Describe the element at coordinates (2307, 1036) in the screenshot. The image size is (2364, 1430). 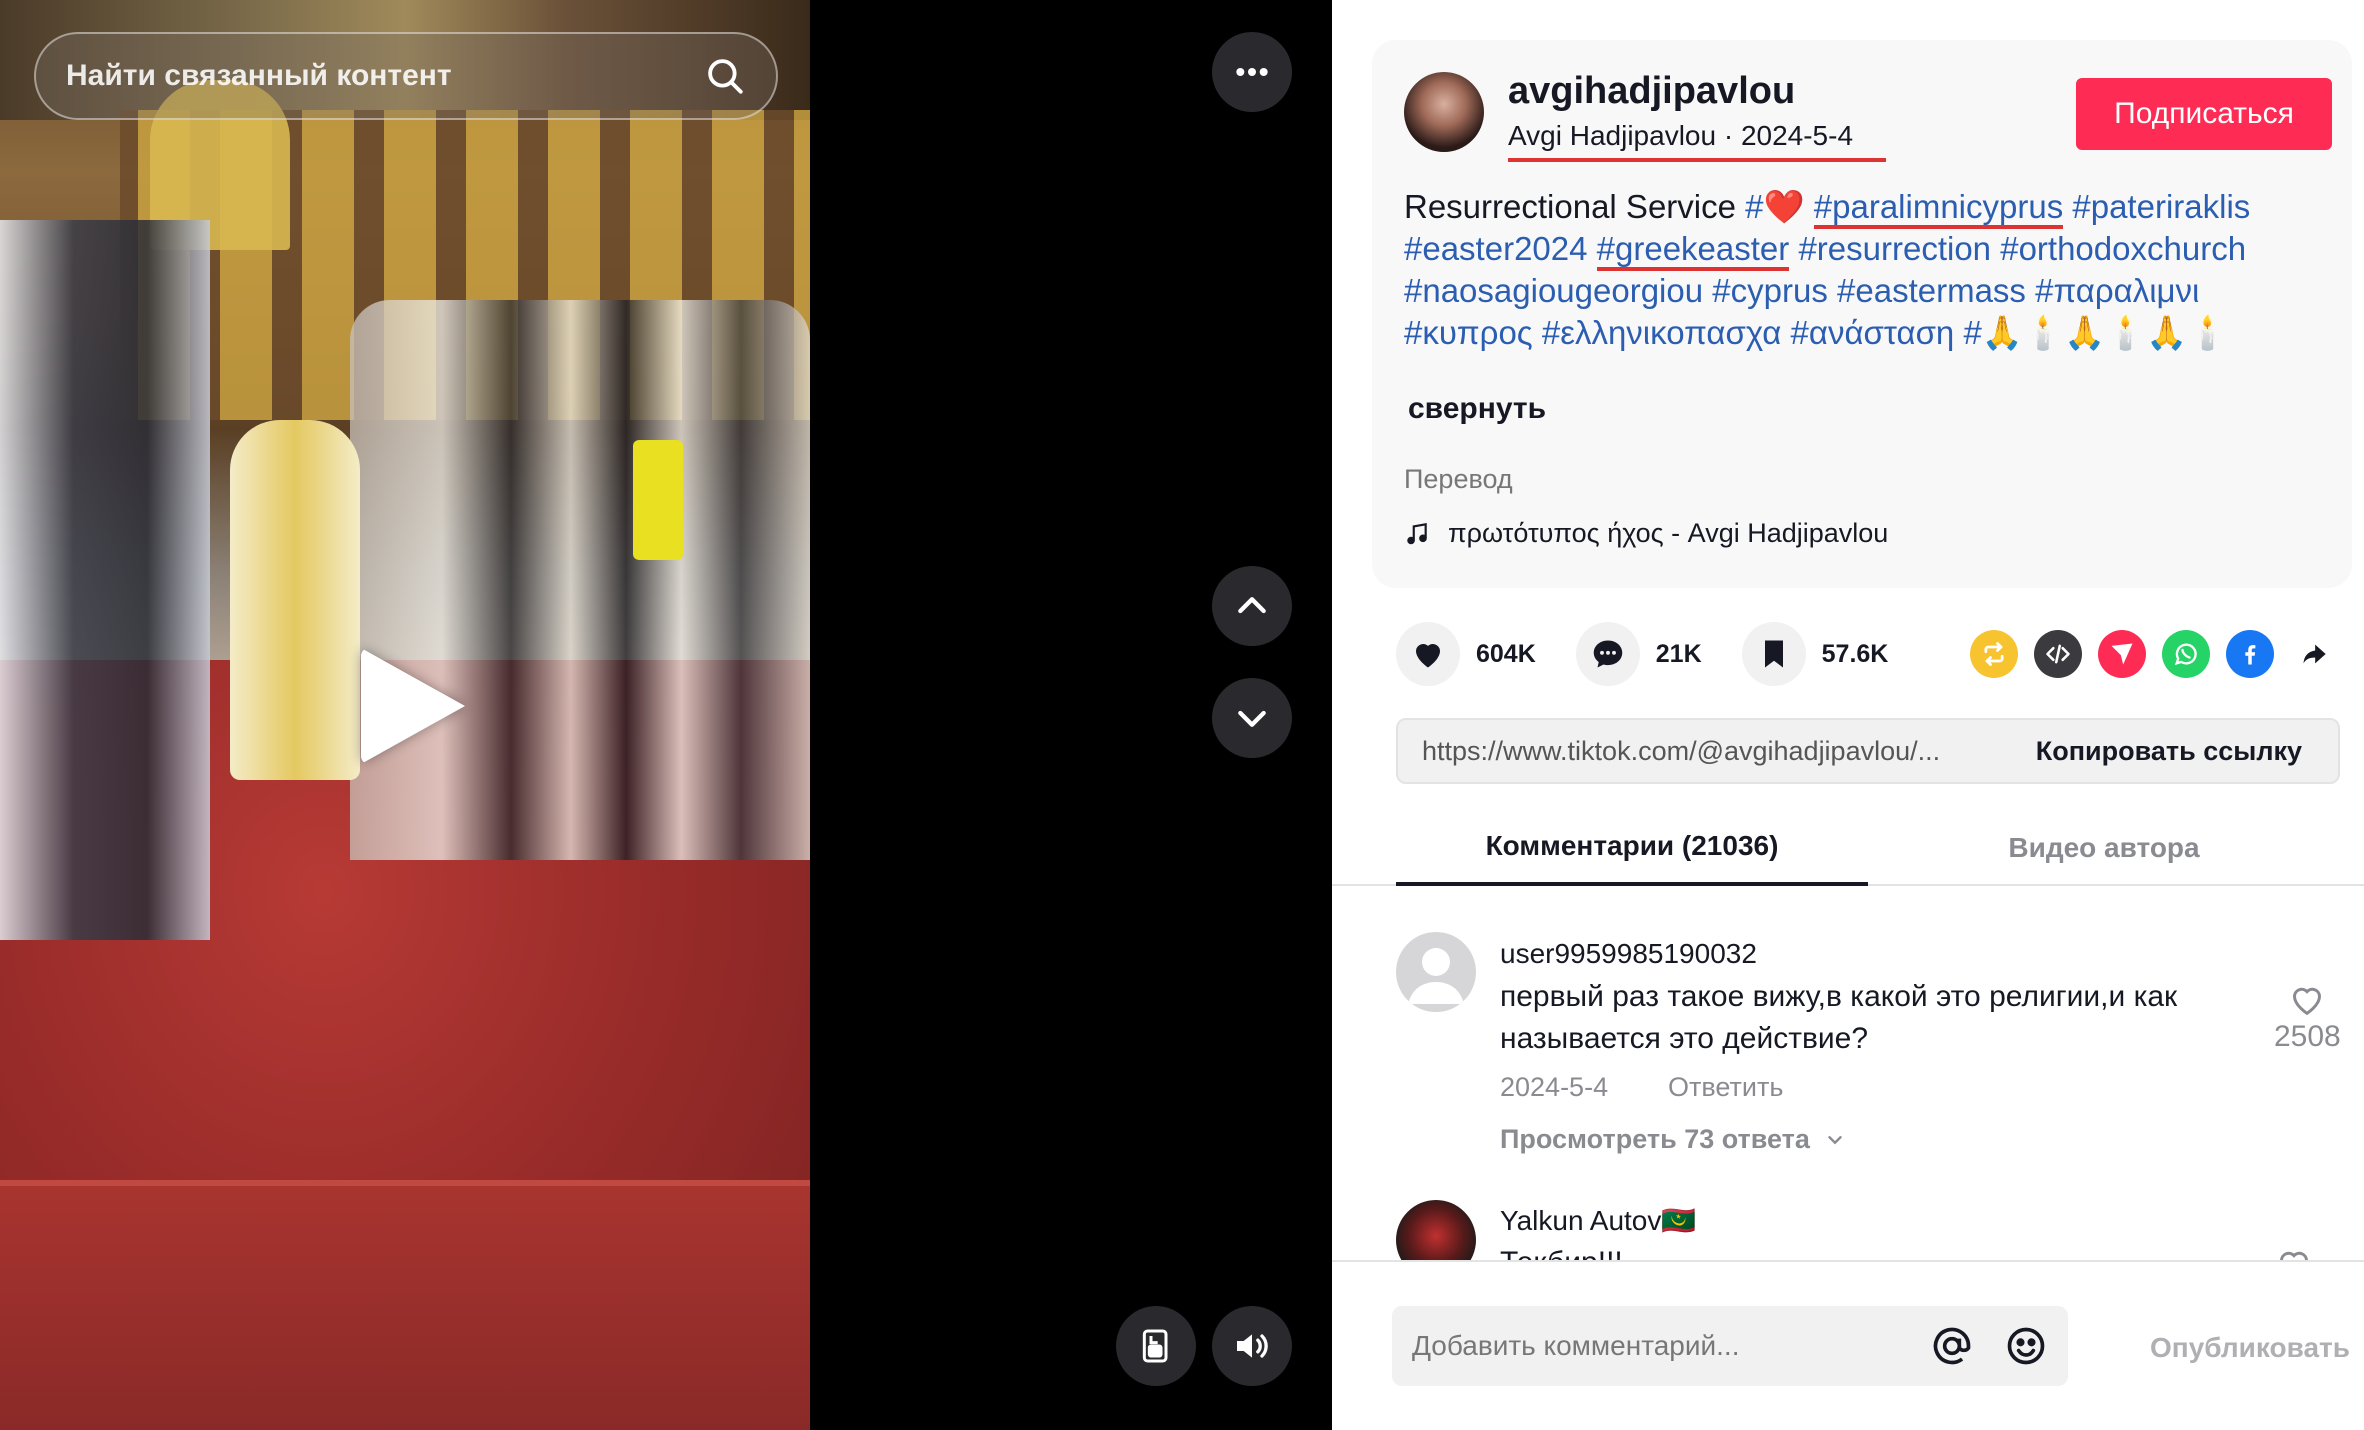
I see `comment-like-count: 2508` at that location.